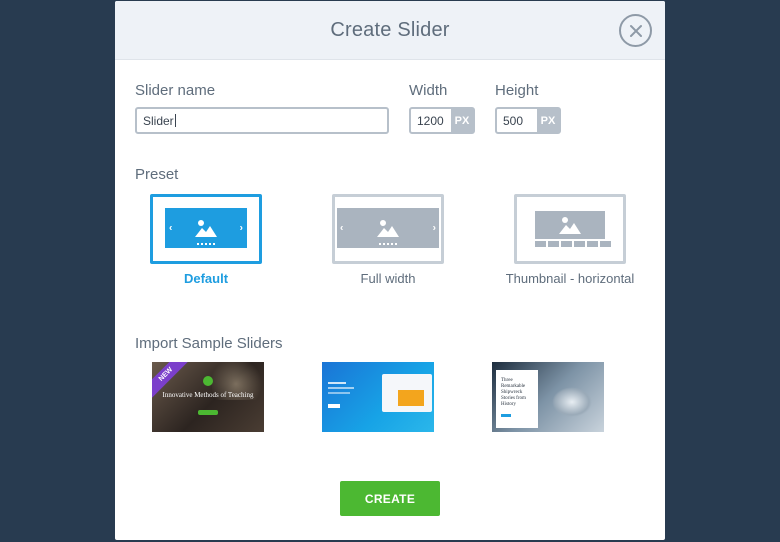 The height and width of the screenshot is (542, 780). Describe the element at coordinates (175, 120) in the screenshot. I see `text-caret` at that location.